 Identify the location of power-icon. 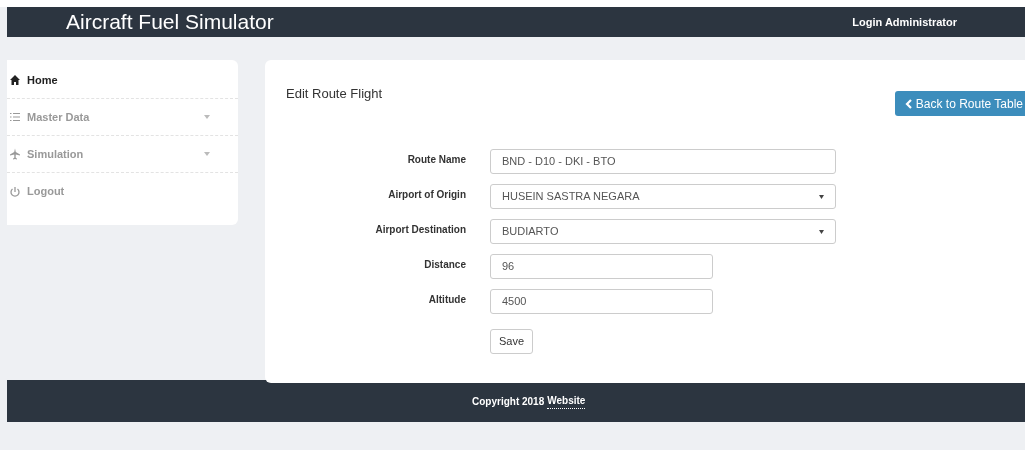
(15, 191).